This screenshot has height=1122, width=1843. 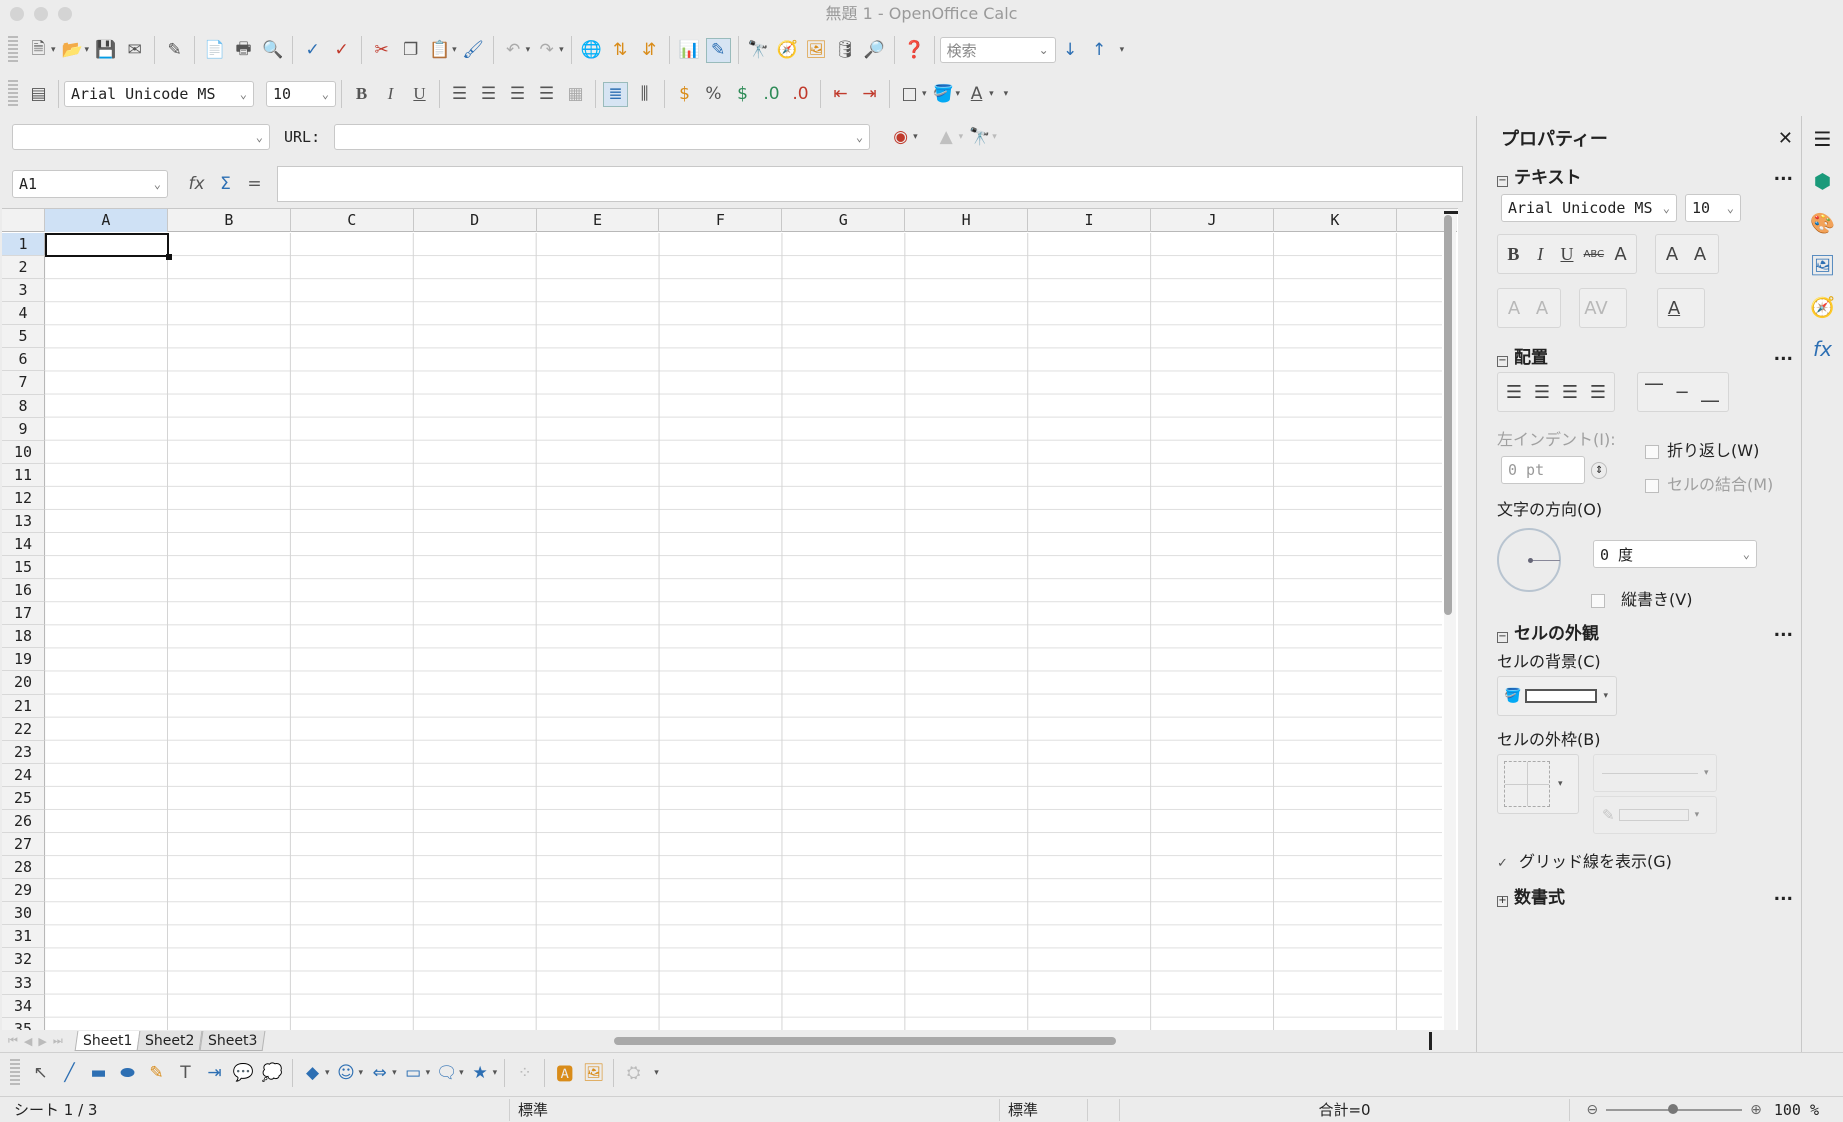 What do you see at coordinates (1335, 220) in the screenshot?
I see `column-header-k: K` at bounding box center [1335, 220].